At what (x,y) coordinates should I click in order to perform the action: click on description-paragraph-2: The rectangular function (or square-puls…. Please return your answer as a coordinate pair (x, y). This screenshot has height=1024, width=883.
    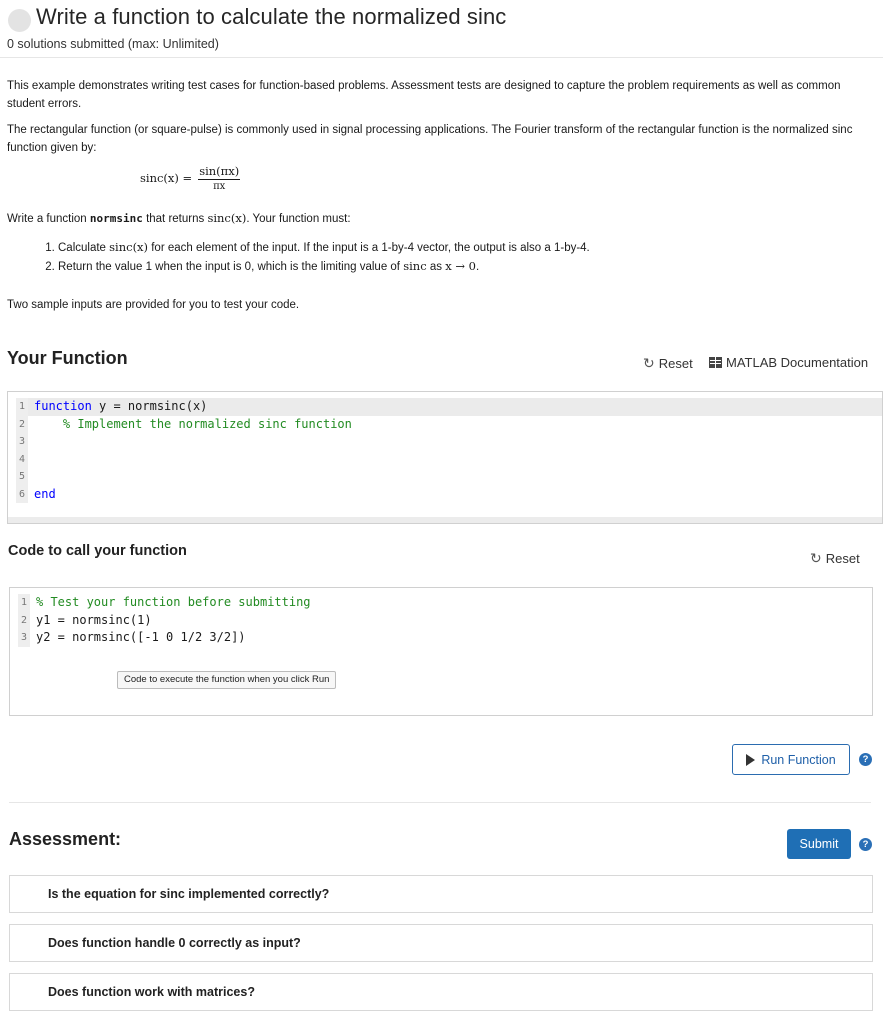
    Looking at the image, I should click on (430, 139).